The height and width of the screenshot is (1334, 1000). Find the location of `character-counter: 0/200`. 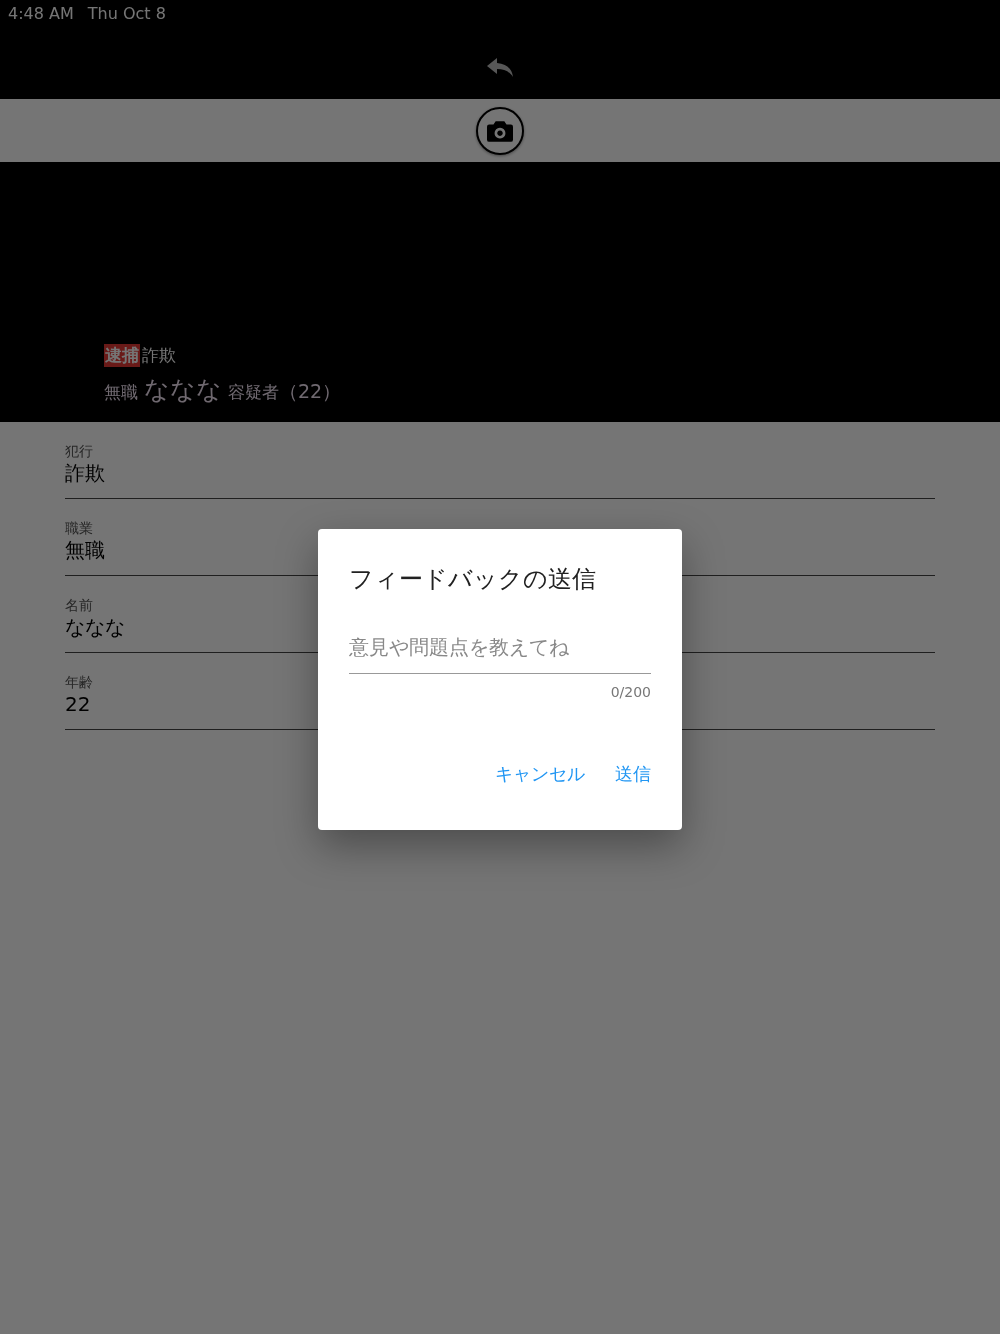

character-counter: 0/200 is located at coordinates (630, 692).